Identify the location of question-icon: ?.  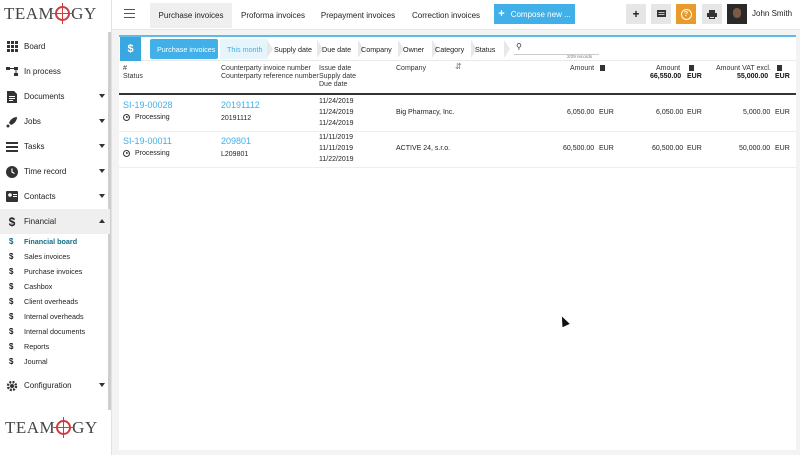
(686, 14).